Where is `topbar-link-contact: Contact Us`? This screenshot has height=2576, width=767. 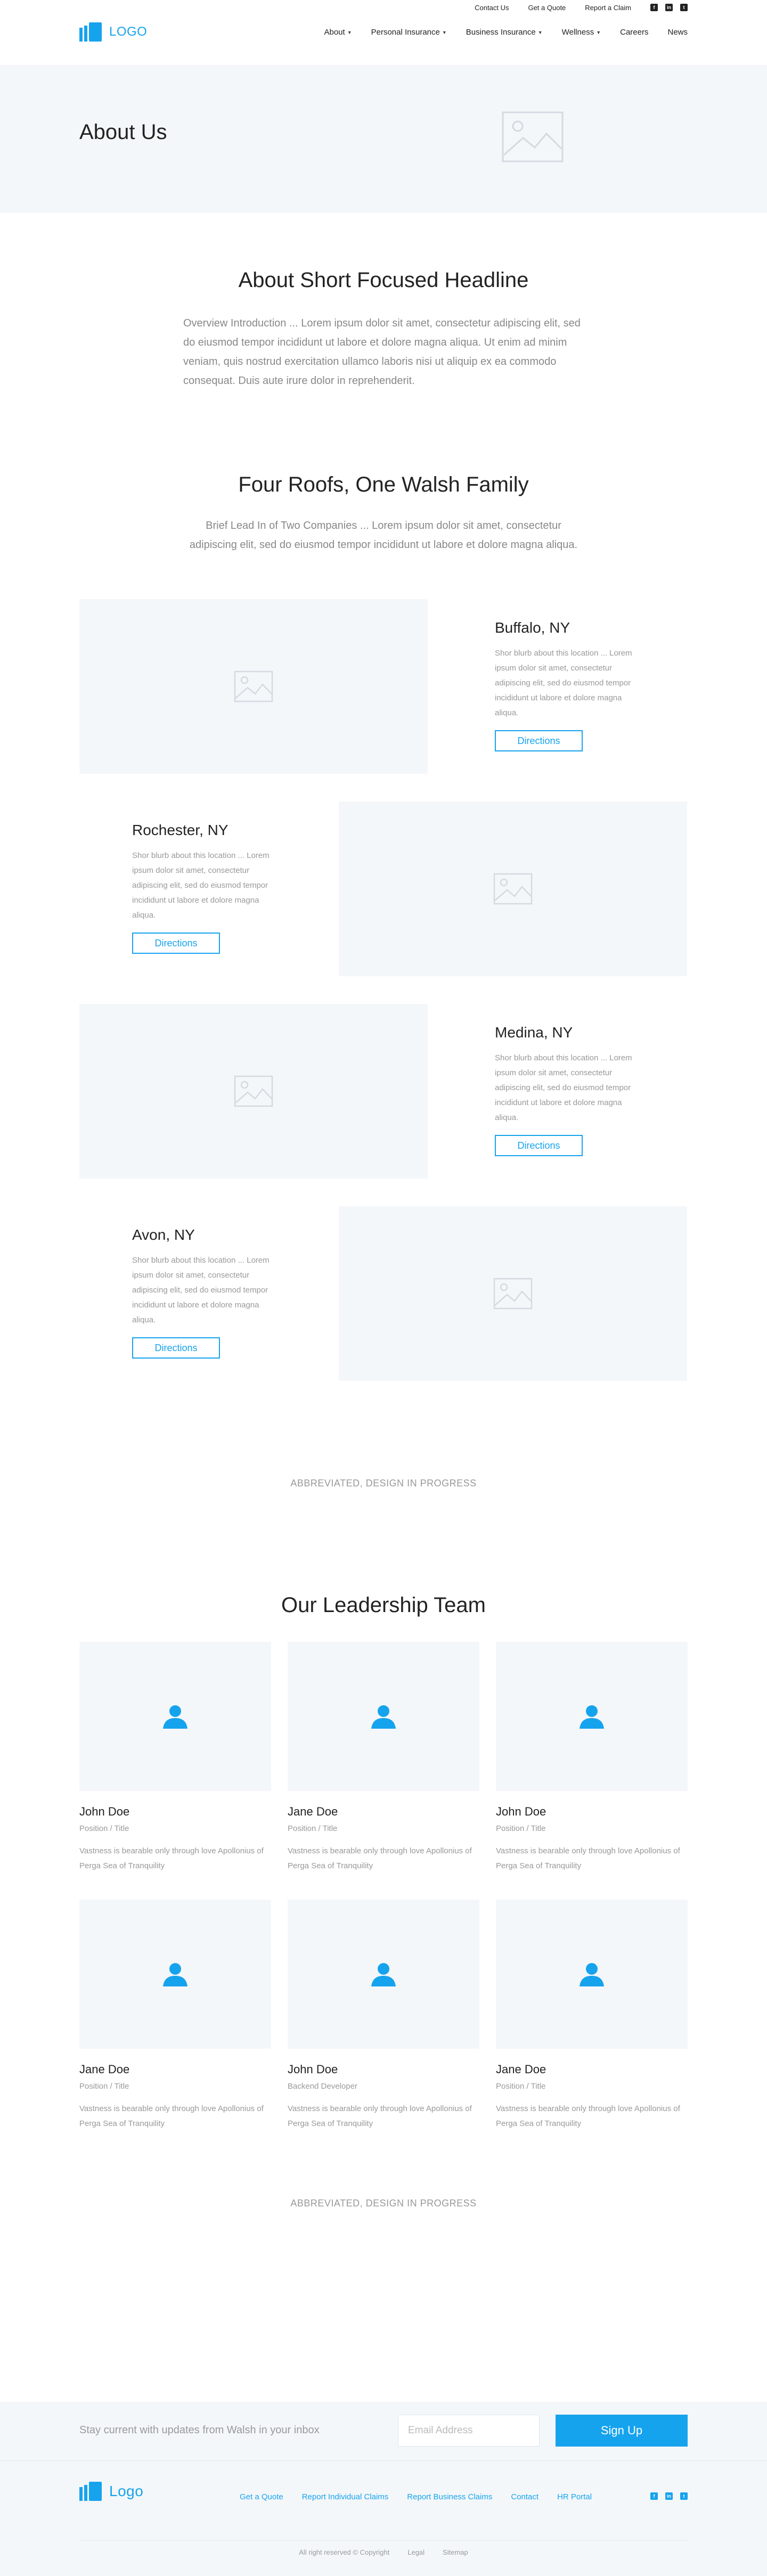
topbar-link-contact: Contact Us is located at coordinates (491, 8).